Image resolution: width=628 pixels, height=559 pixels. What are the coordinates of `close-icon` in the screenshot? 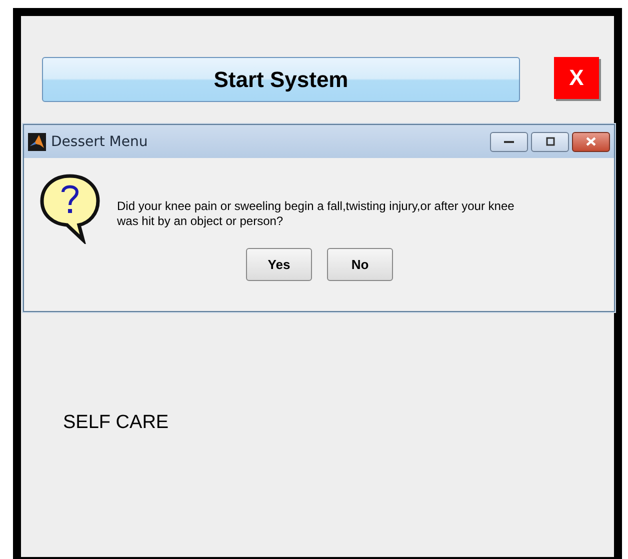 It's located at (591, 141).